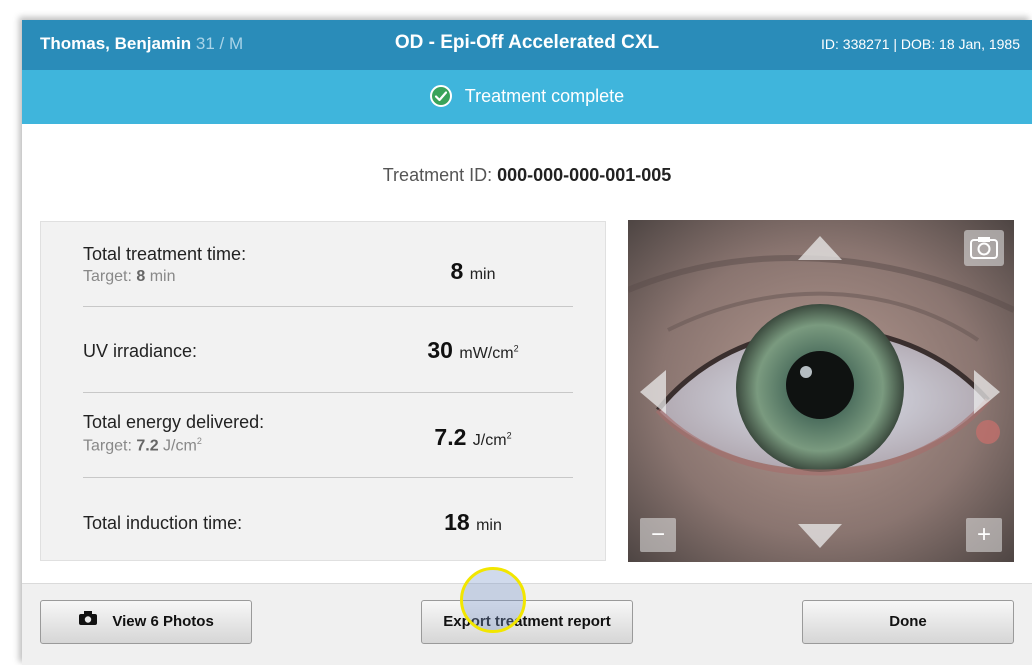 This screenshot has width=1032, height=665. What do you see at coordinates (129, 276) in the screenshot?
I see `metric-target: Target: 8 min` at bounding box center [129, 276].